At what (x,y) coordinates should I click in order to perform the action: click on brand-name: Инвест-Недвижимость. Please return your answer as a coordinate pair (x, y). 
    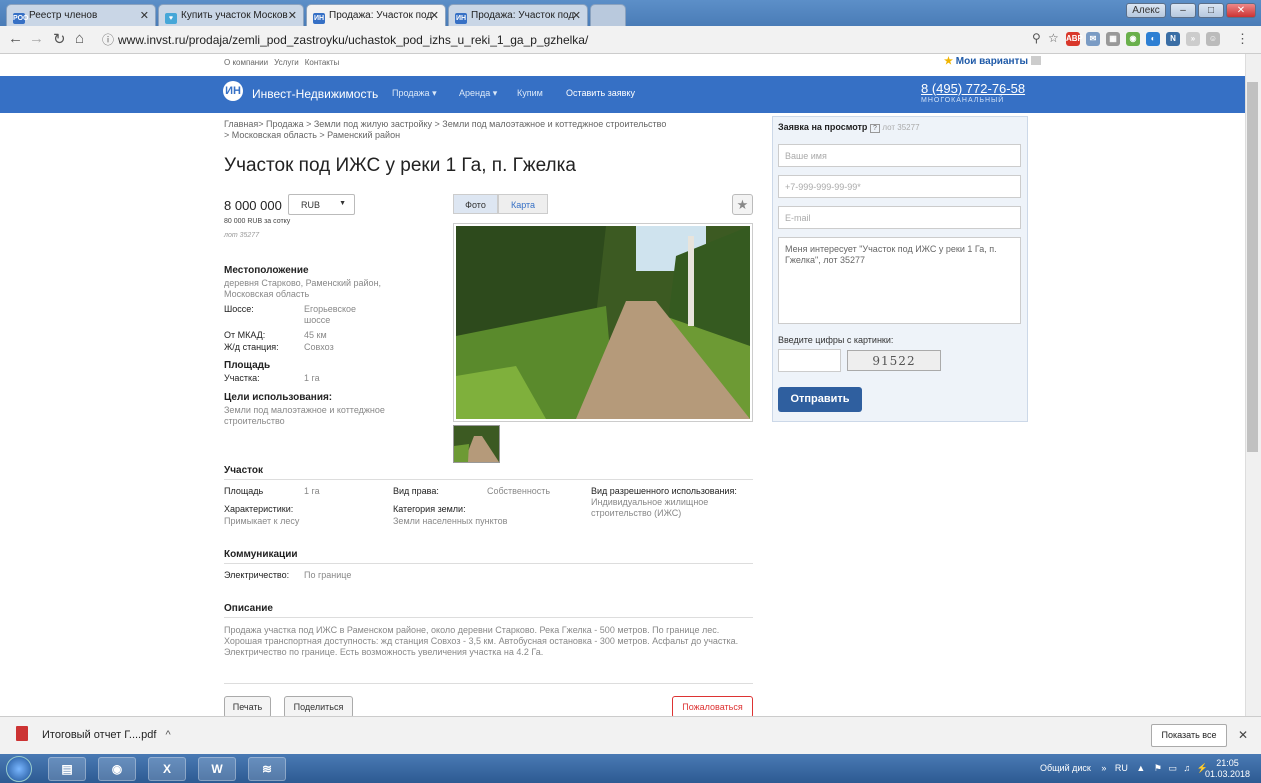
    Looking at the image, I should click on (315, 94).